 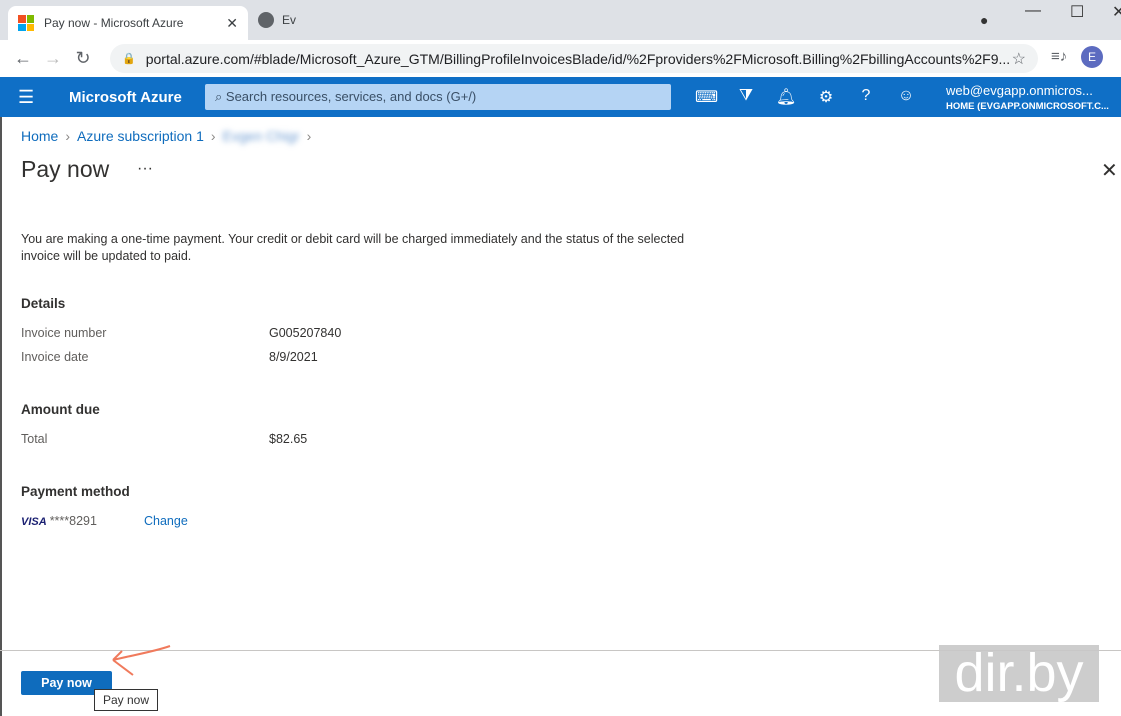 What do you see at coordinates (289, 20) in the screenshot?
I see `tab-title: Ev` at bounding box center [289, 20].